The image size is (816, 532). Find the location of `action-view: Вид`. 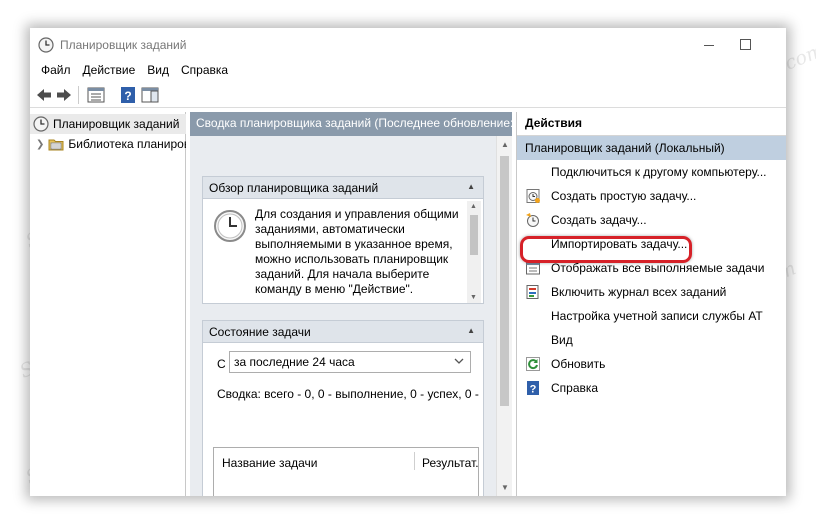

action-view: Вид is located at coordinates (651, 340).